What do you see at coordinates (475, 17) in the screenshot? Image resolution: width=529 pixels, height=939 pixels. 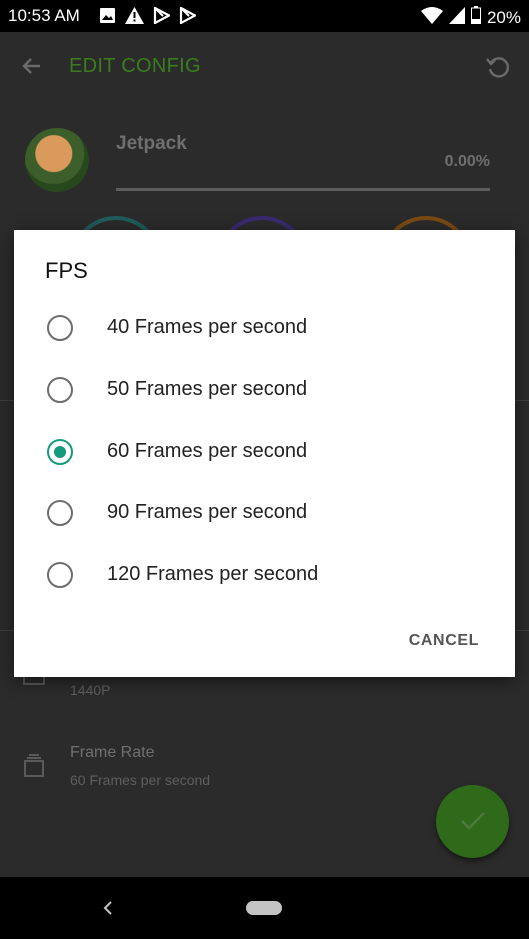 I see `battery-icon` at bounding box center [475, 17].